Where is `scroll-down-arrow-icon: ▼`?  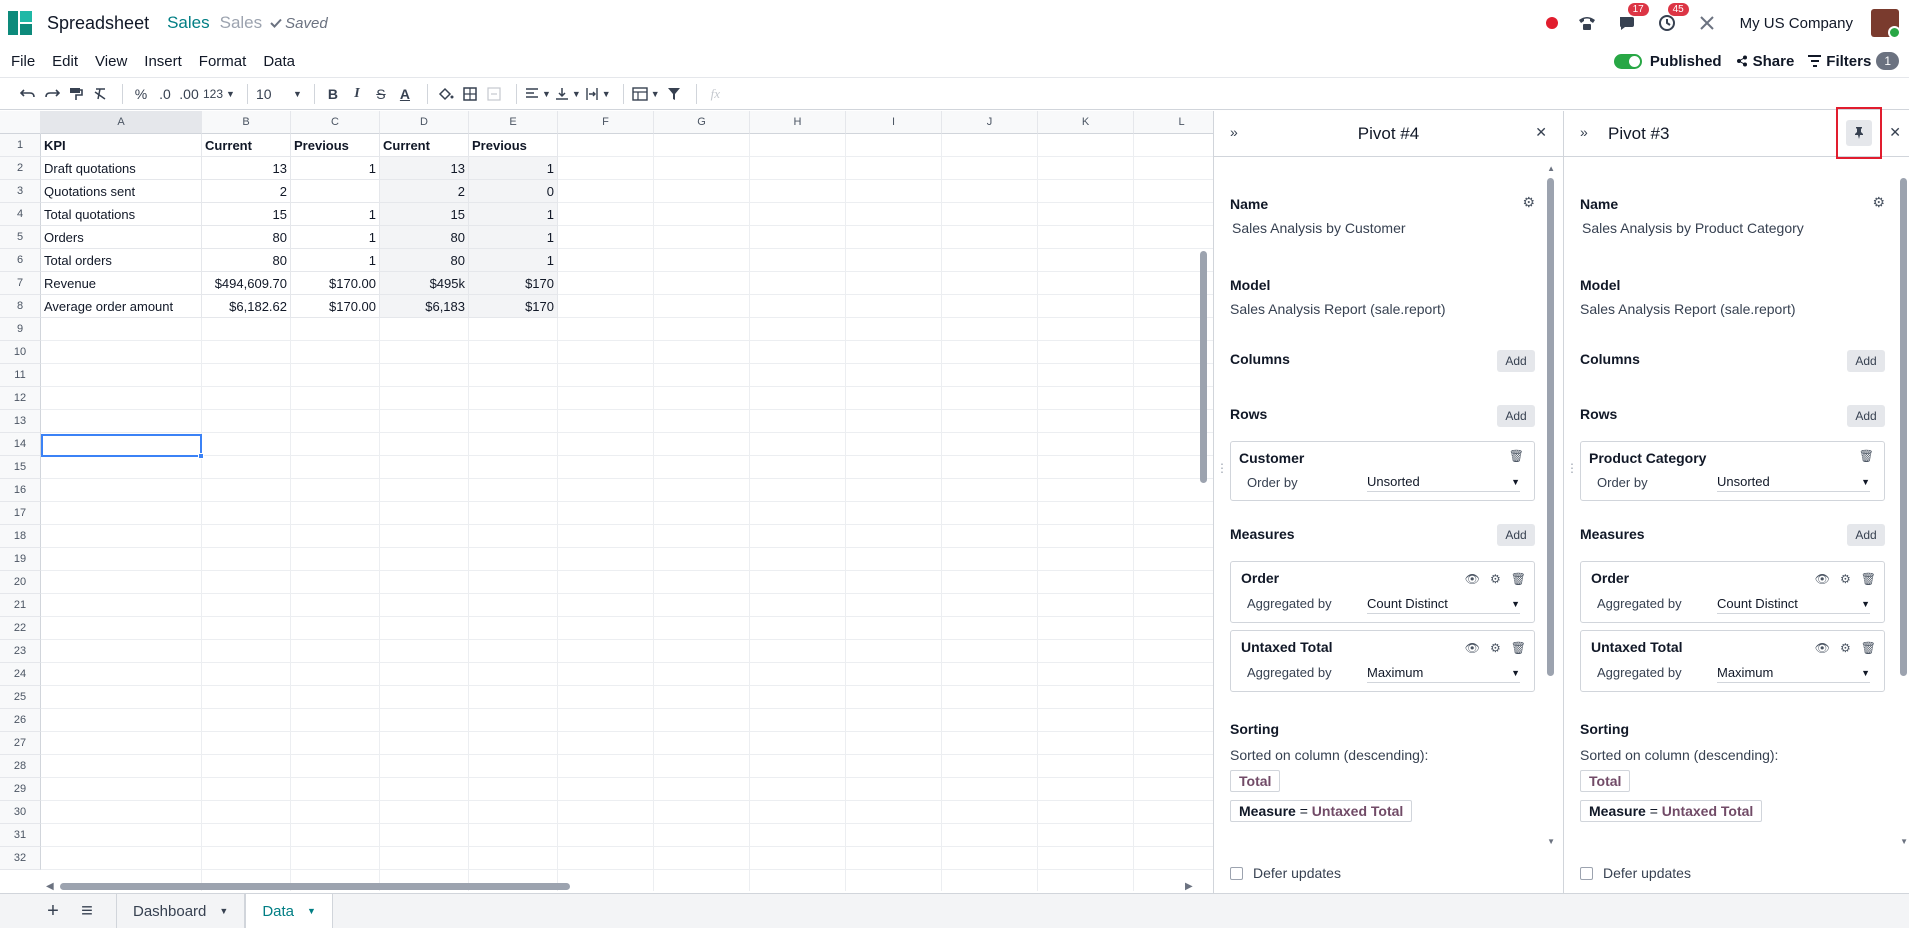 scroll-down-arrow-icon: ▼ is located at coordinates (1904, 841).